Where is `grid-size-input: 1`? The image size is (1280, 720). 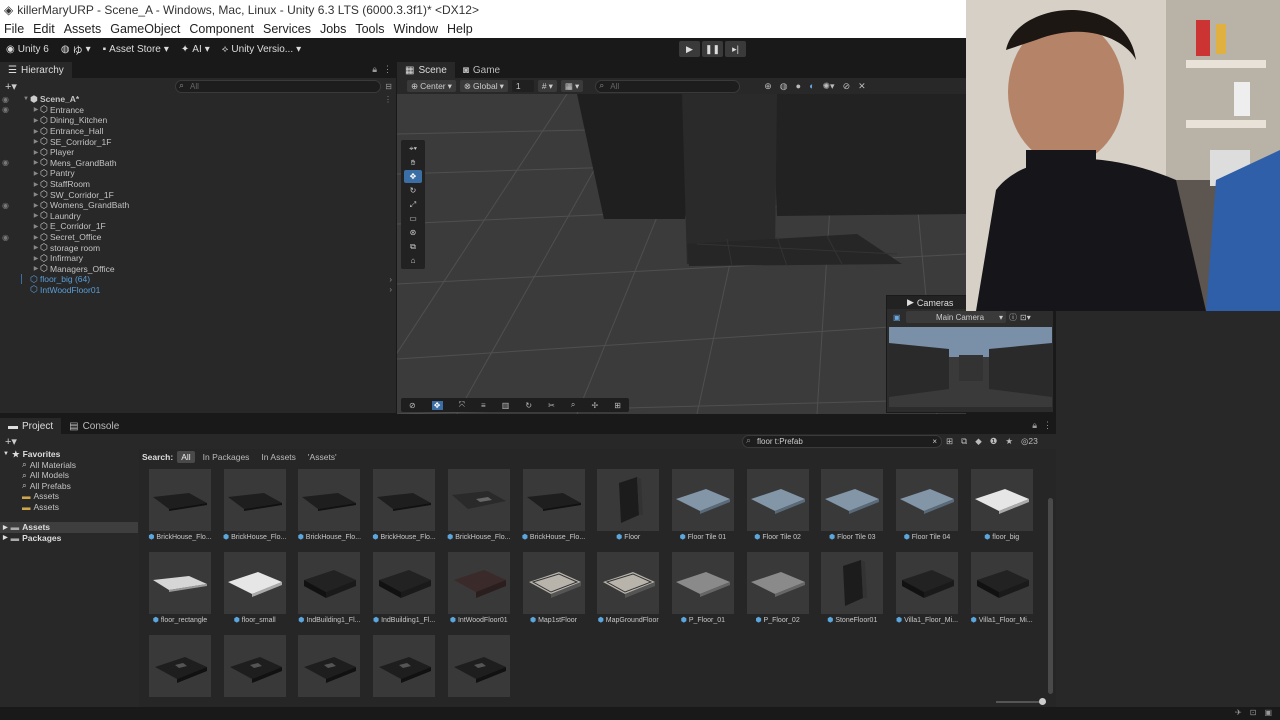
grid-size-input: 1 is located at coordinates (522, 86).